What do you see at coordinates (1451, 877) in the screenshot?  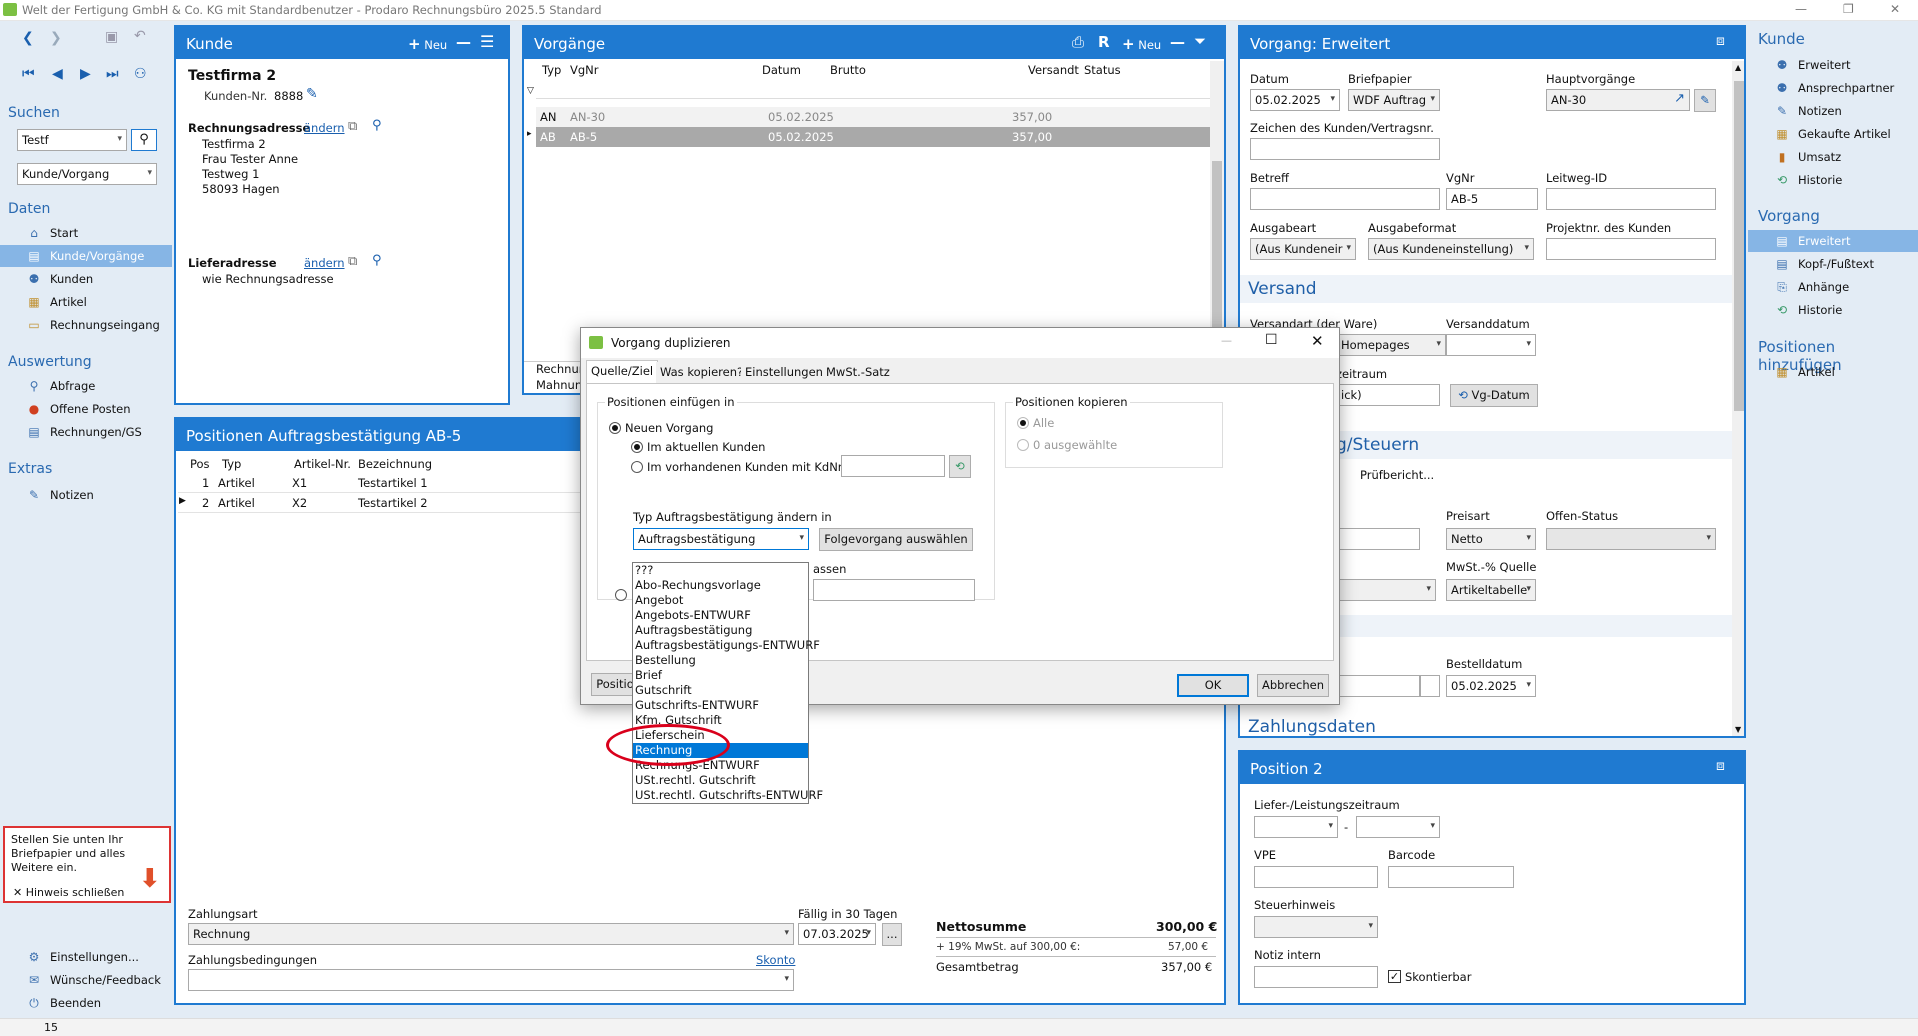 I see `barcode-input` at bounding box center [1451, 877].